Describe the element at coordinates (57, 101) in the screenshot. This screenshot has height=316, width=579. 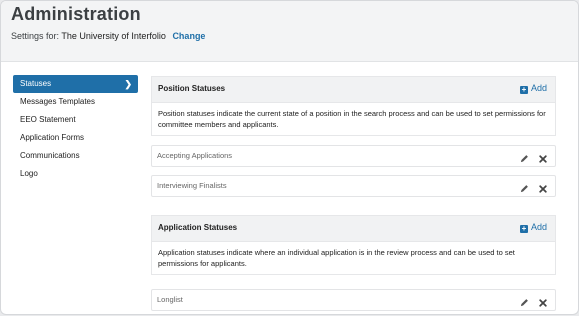
I see `sidebar-item-label: Messages Templates` at that location.